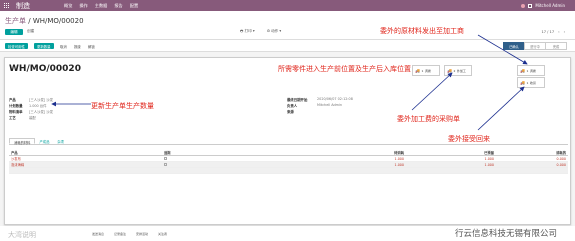  I want to click on column-header: 已预留, so click(449, 152).